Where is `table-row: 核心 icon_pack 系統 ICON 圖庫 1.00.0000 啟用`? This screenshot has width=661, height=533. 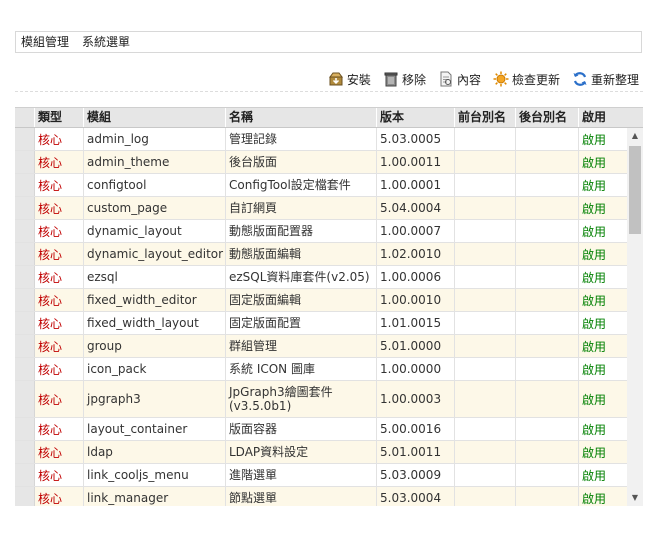
table-row: 核心 icon_pack 系統 ICON 圖庫 1.00.0000 啟用 is located at coordinates (321, 369).